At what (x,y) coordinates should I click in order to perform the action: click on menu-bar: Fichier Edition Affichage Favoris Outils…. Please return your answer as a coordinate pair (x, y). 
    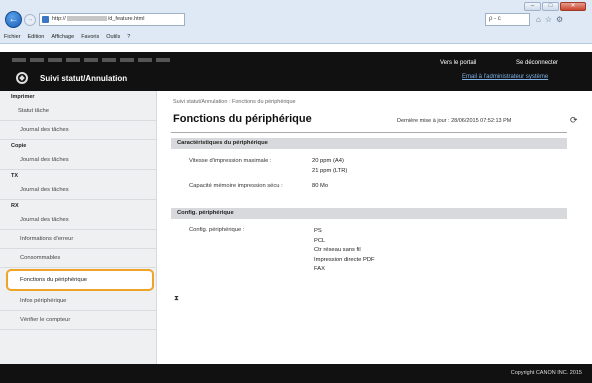
    Looking at the image, I should click on (296, 37).